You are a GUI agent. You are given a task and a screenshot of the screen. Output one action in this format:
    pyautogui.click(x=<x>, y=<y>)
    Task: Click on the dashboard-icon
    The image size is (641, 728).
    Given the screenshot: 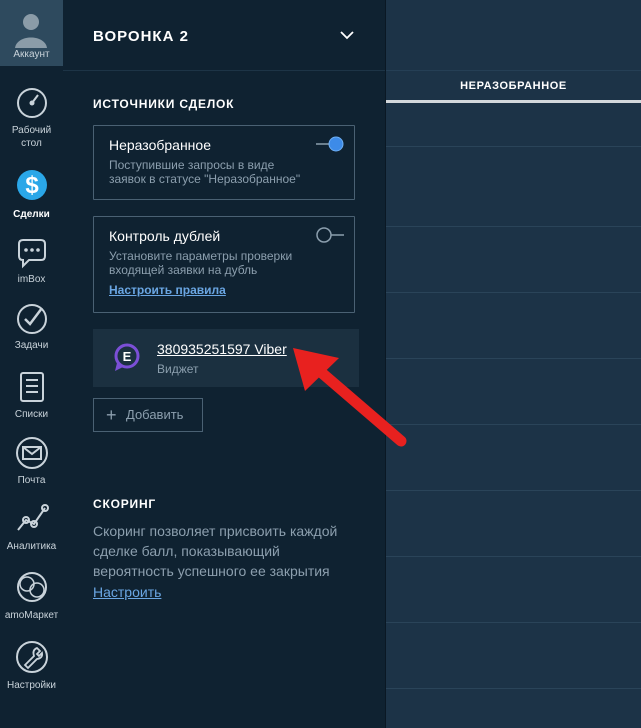 What is the action you would take?
    pyautogui.click(x=32, y=103)
    